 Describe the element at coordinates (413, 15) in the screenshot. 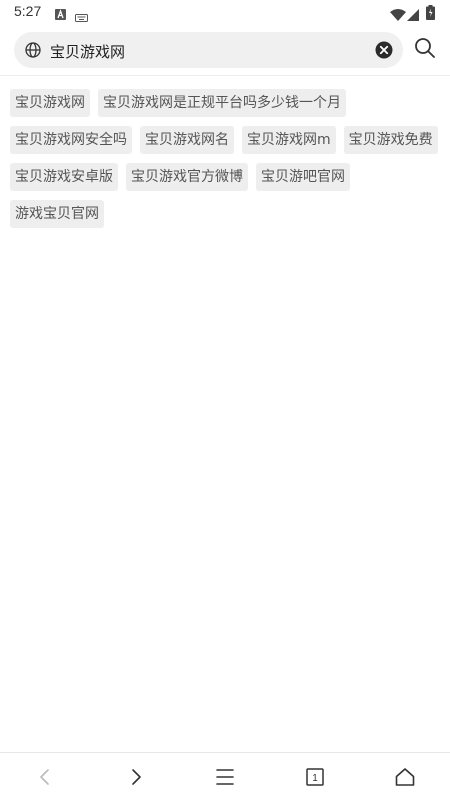

I see `signal-icon` at that location.